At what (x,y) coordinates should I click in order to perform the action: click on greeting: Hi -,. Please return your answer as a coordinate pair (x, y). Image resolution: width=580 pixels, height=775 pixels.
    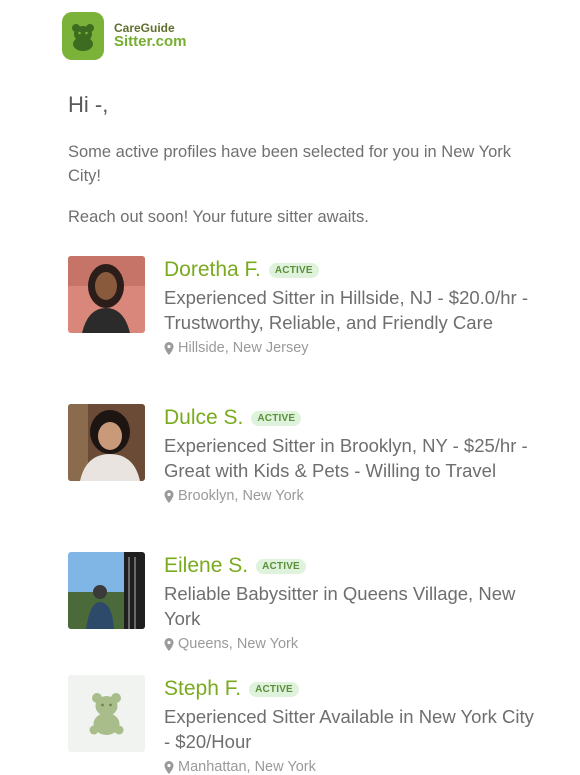
    Looking at the image, I should click on (88, 104).